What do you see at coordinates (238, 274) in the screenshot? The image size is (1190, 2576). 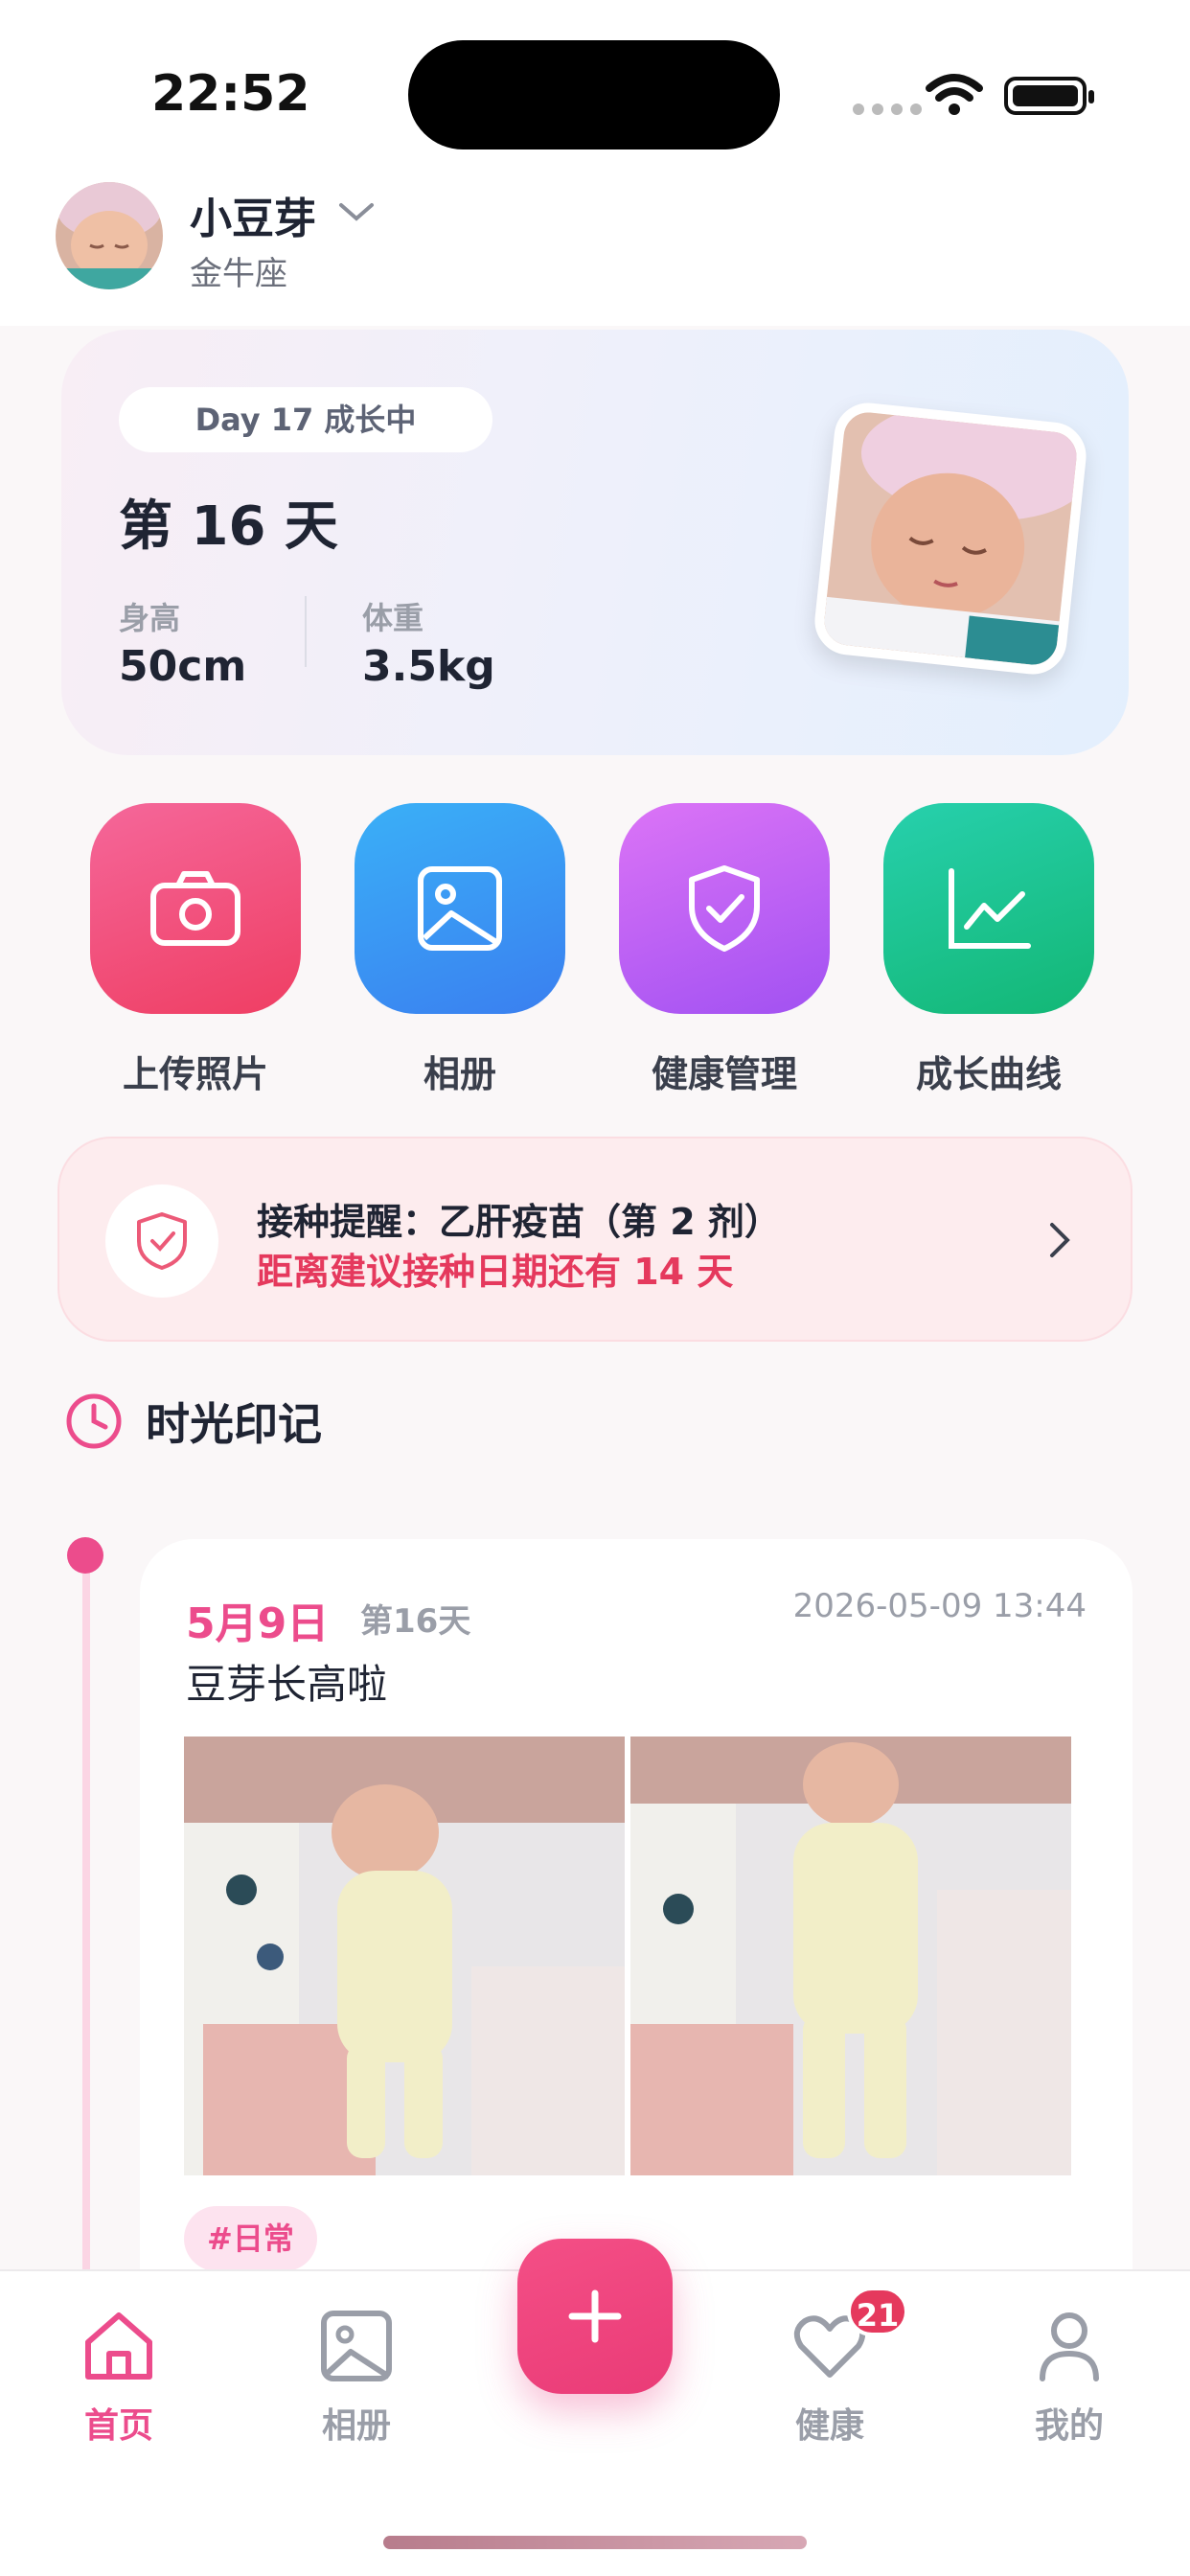 I see `zodiac-label: 金牛座` at bounding box center [238, 274].